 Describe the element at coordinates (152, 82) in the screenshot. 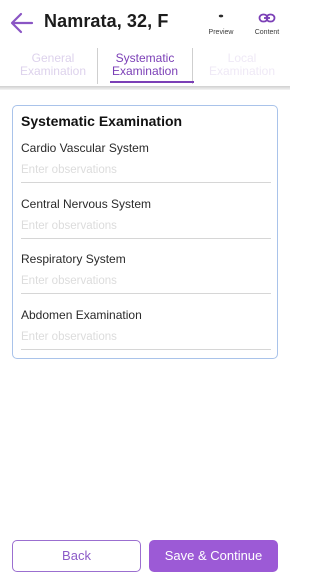

I see `active-tab-indicator` at that location.